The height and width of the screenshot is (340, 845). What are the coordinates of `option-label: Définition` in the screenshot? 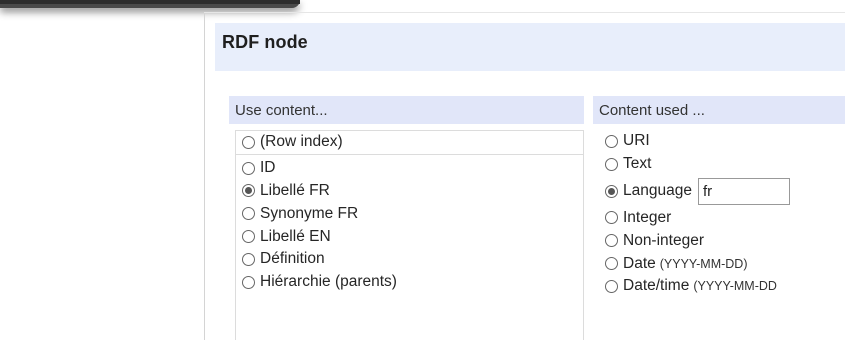 It's located at (292, 259).